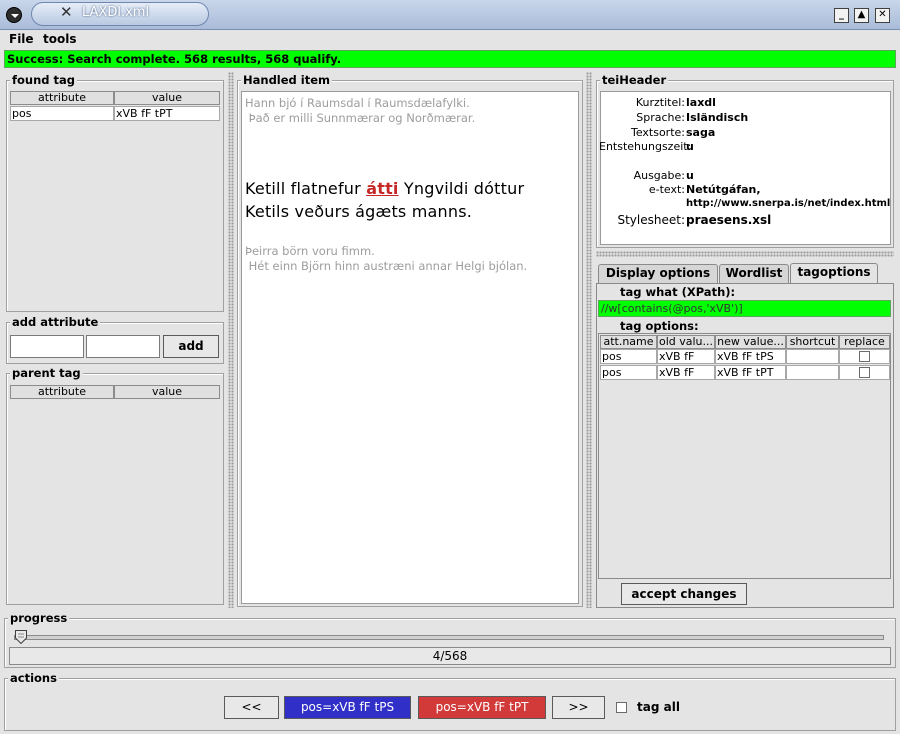  I want to click on close-button: ✕, so click(882, 15).